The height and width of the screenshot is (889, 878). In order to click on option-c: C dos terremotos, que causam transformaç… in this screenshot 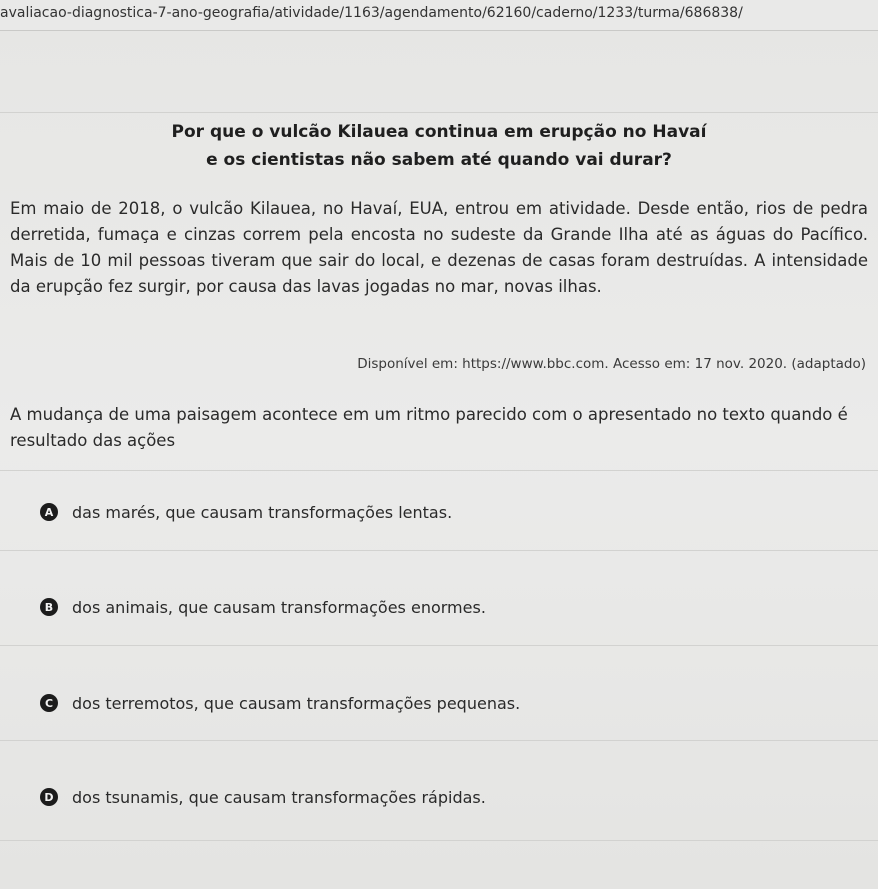, I will do `click(440, 703)`.